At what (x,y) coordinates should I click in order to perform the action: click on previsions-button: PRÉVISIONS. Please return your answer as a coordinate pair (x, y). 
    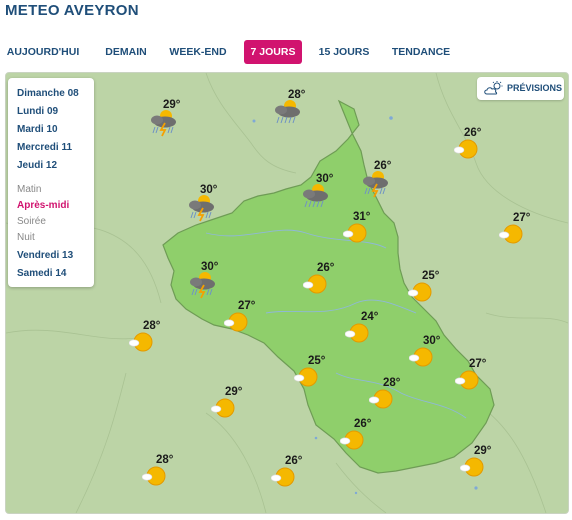
    Looking at the image, I should click on (520, 88).